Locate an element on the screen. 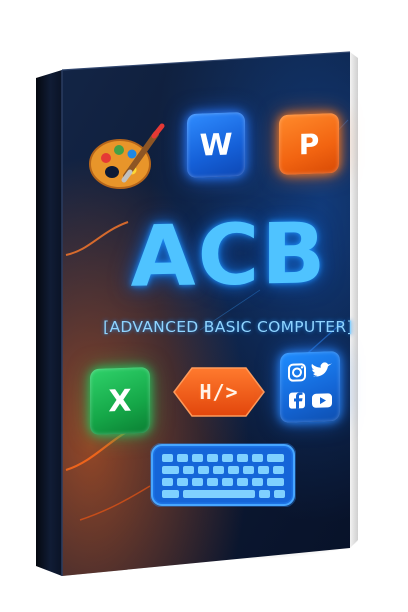  powerpoint-letter: P is located at coordinates (309, 144).